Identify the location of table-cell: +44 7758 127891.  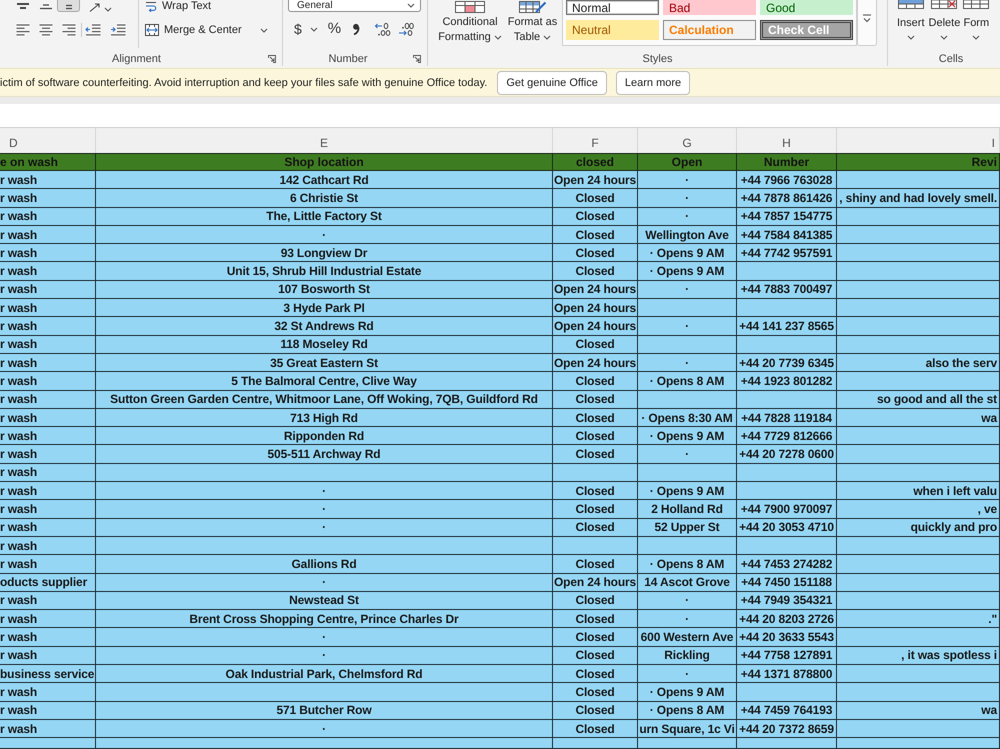
(787, 656).